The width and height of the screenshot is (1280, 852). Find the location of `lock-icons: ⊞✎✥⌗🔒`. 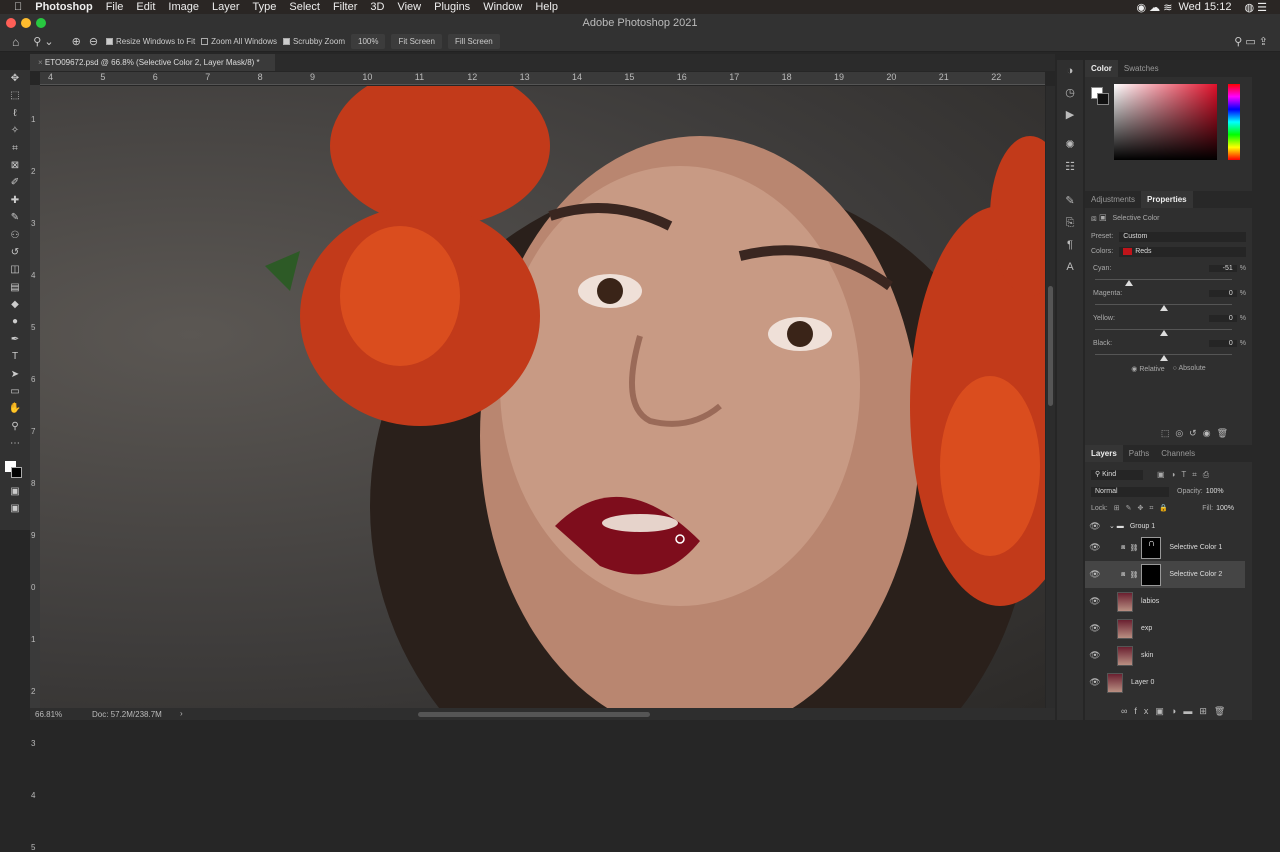

lock-icons: ⊞✎✥⌗🔒 is located at coordinates (1144, 508).